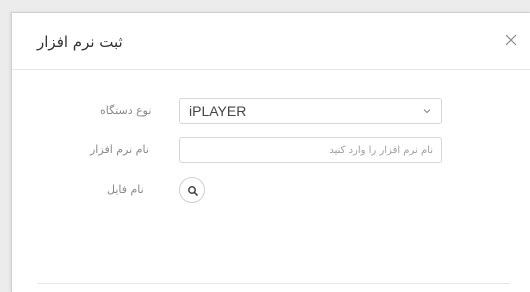 Image resolution: width=530 pixels, height=292 pixels. Describe the element at coordinates (119, 149) in the screenshot. I see `software-name-label: نام نرم افزار` at that location.